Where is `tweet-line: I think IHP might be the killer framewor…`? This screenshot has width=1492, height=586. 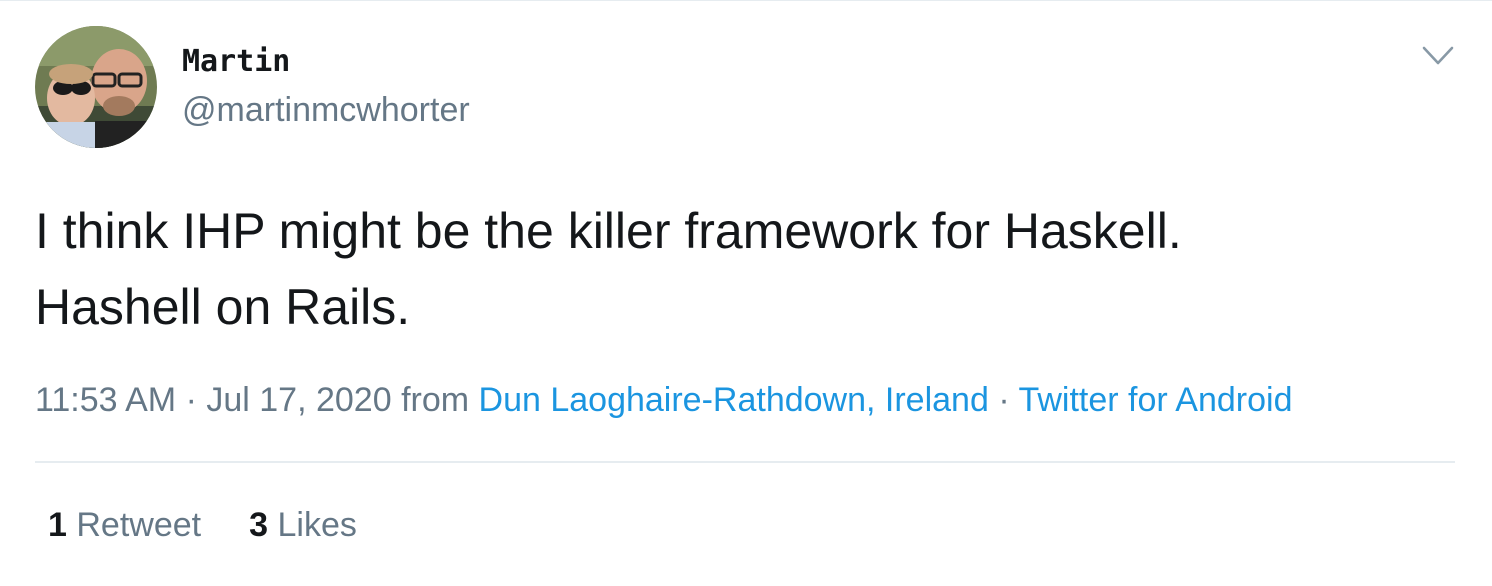
tweet-line: I think IHP might be the killer framewor… is located at coordinates (608, 231).